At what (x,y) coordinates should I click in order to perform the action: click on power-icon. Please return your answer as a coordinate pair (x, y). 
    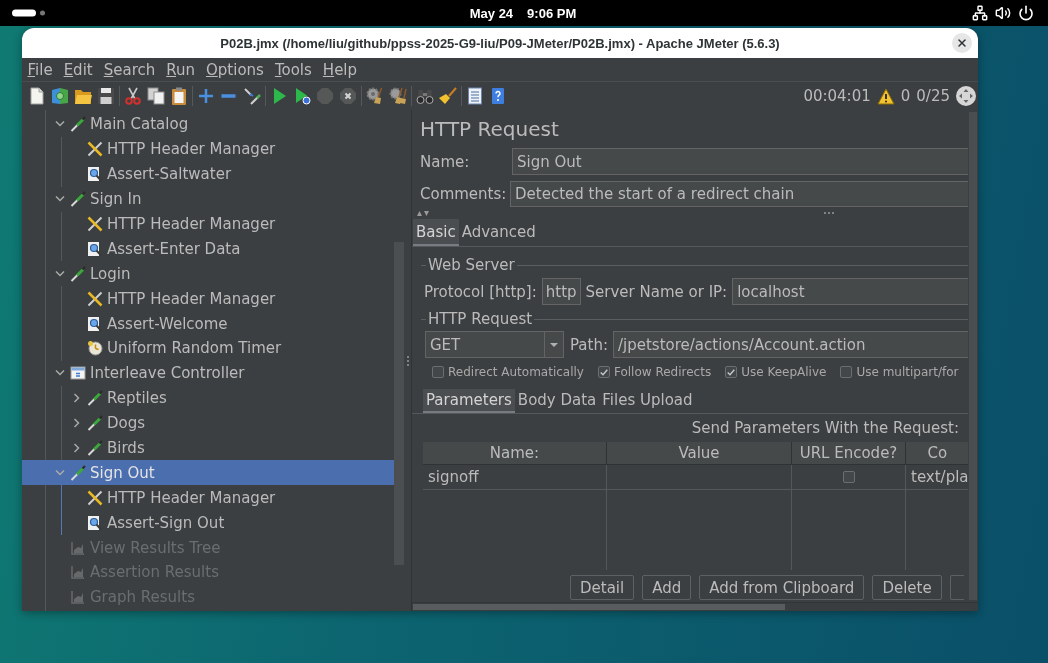
    Looking at the image, I should click on (1026, 13).